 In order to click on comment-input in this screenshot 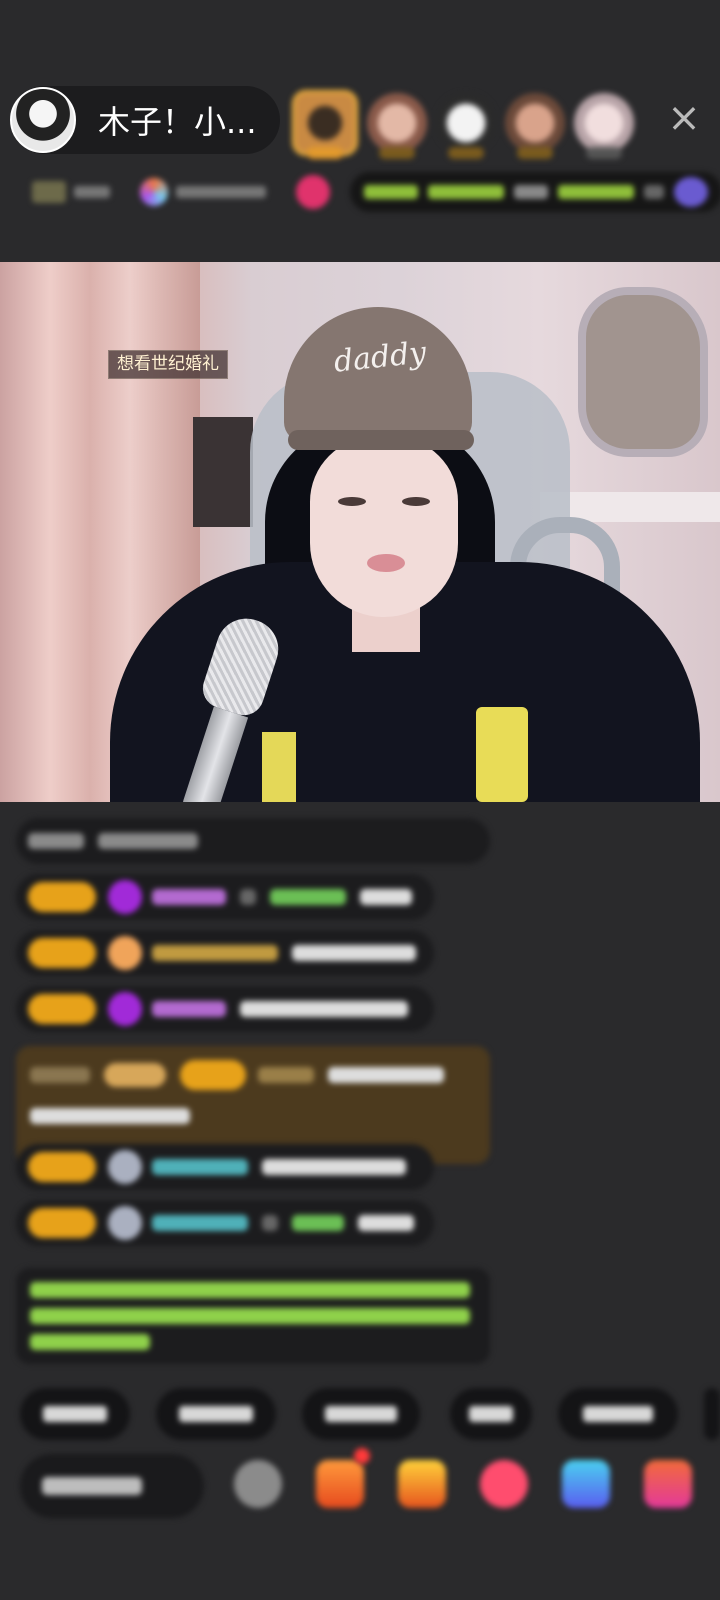, I will do `click(112, 1486)`.